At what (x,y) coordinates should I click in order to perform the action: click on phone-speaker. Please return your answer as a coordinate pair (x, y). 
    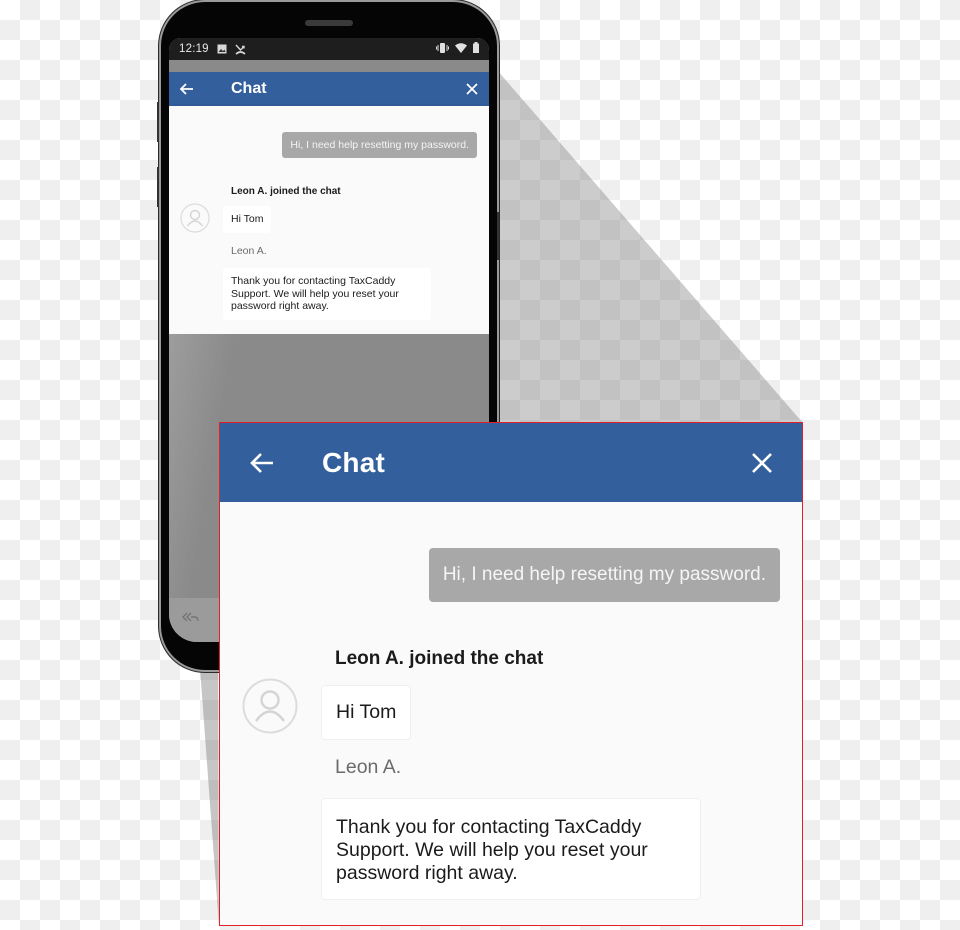
    Looking at the image, I should click on (329, 23).